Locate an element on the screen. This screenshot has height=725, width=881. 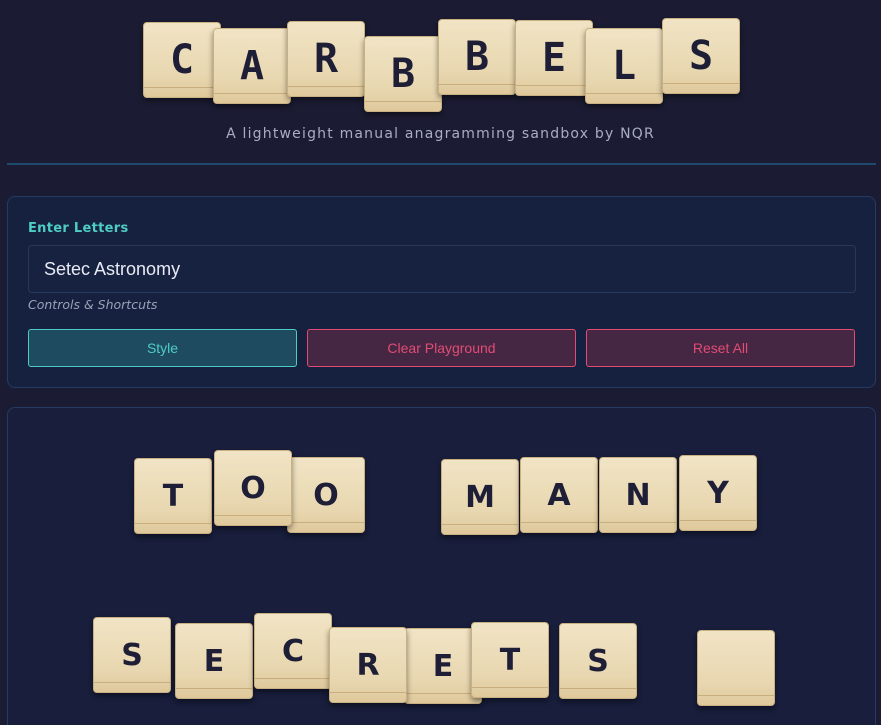
letter-tile: E is located at coordinates (214, 661).